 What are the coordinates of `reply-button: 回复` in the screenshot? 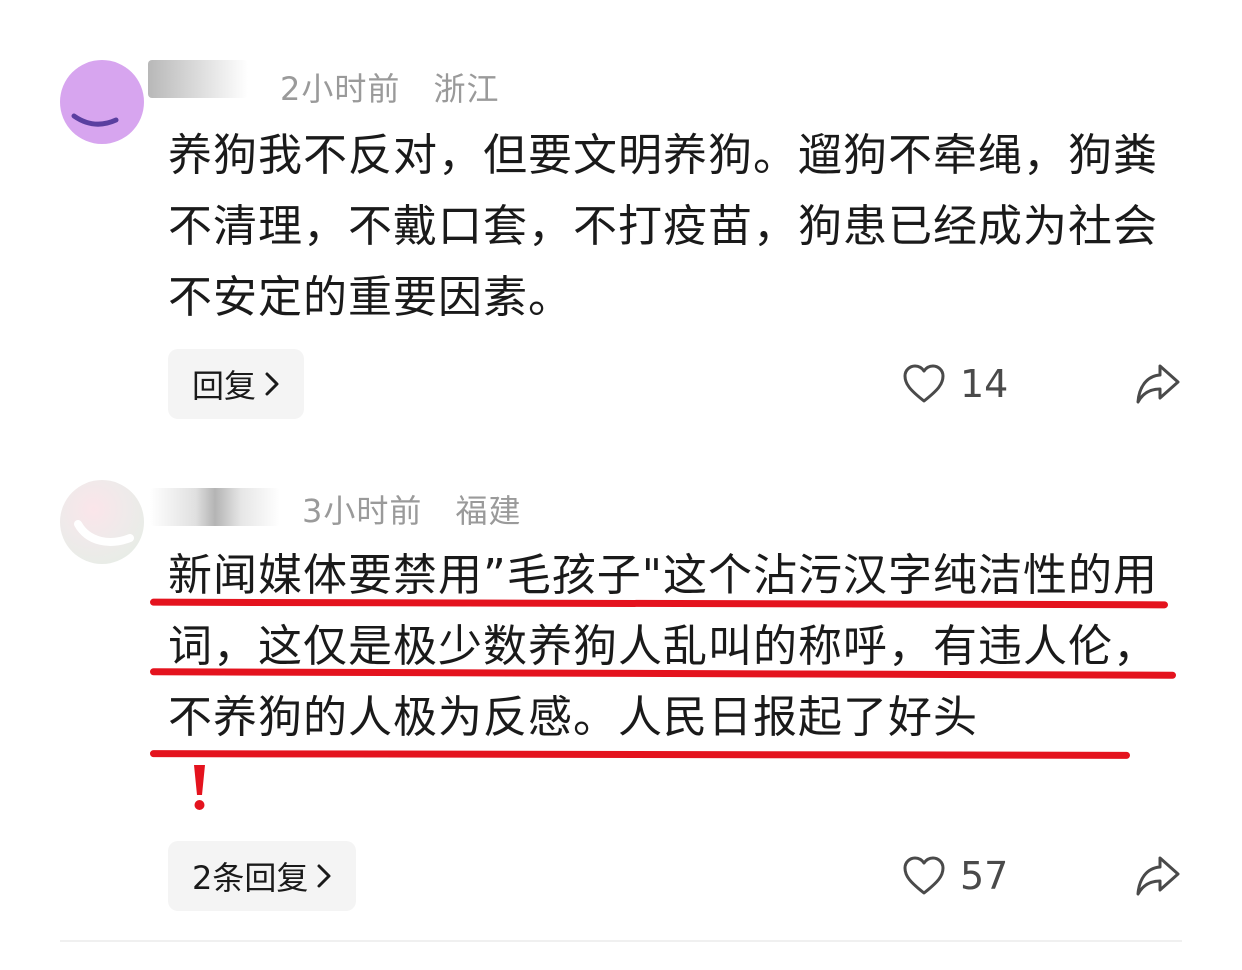 It's located at (236, 384).